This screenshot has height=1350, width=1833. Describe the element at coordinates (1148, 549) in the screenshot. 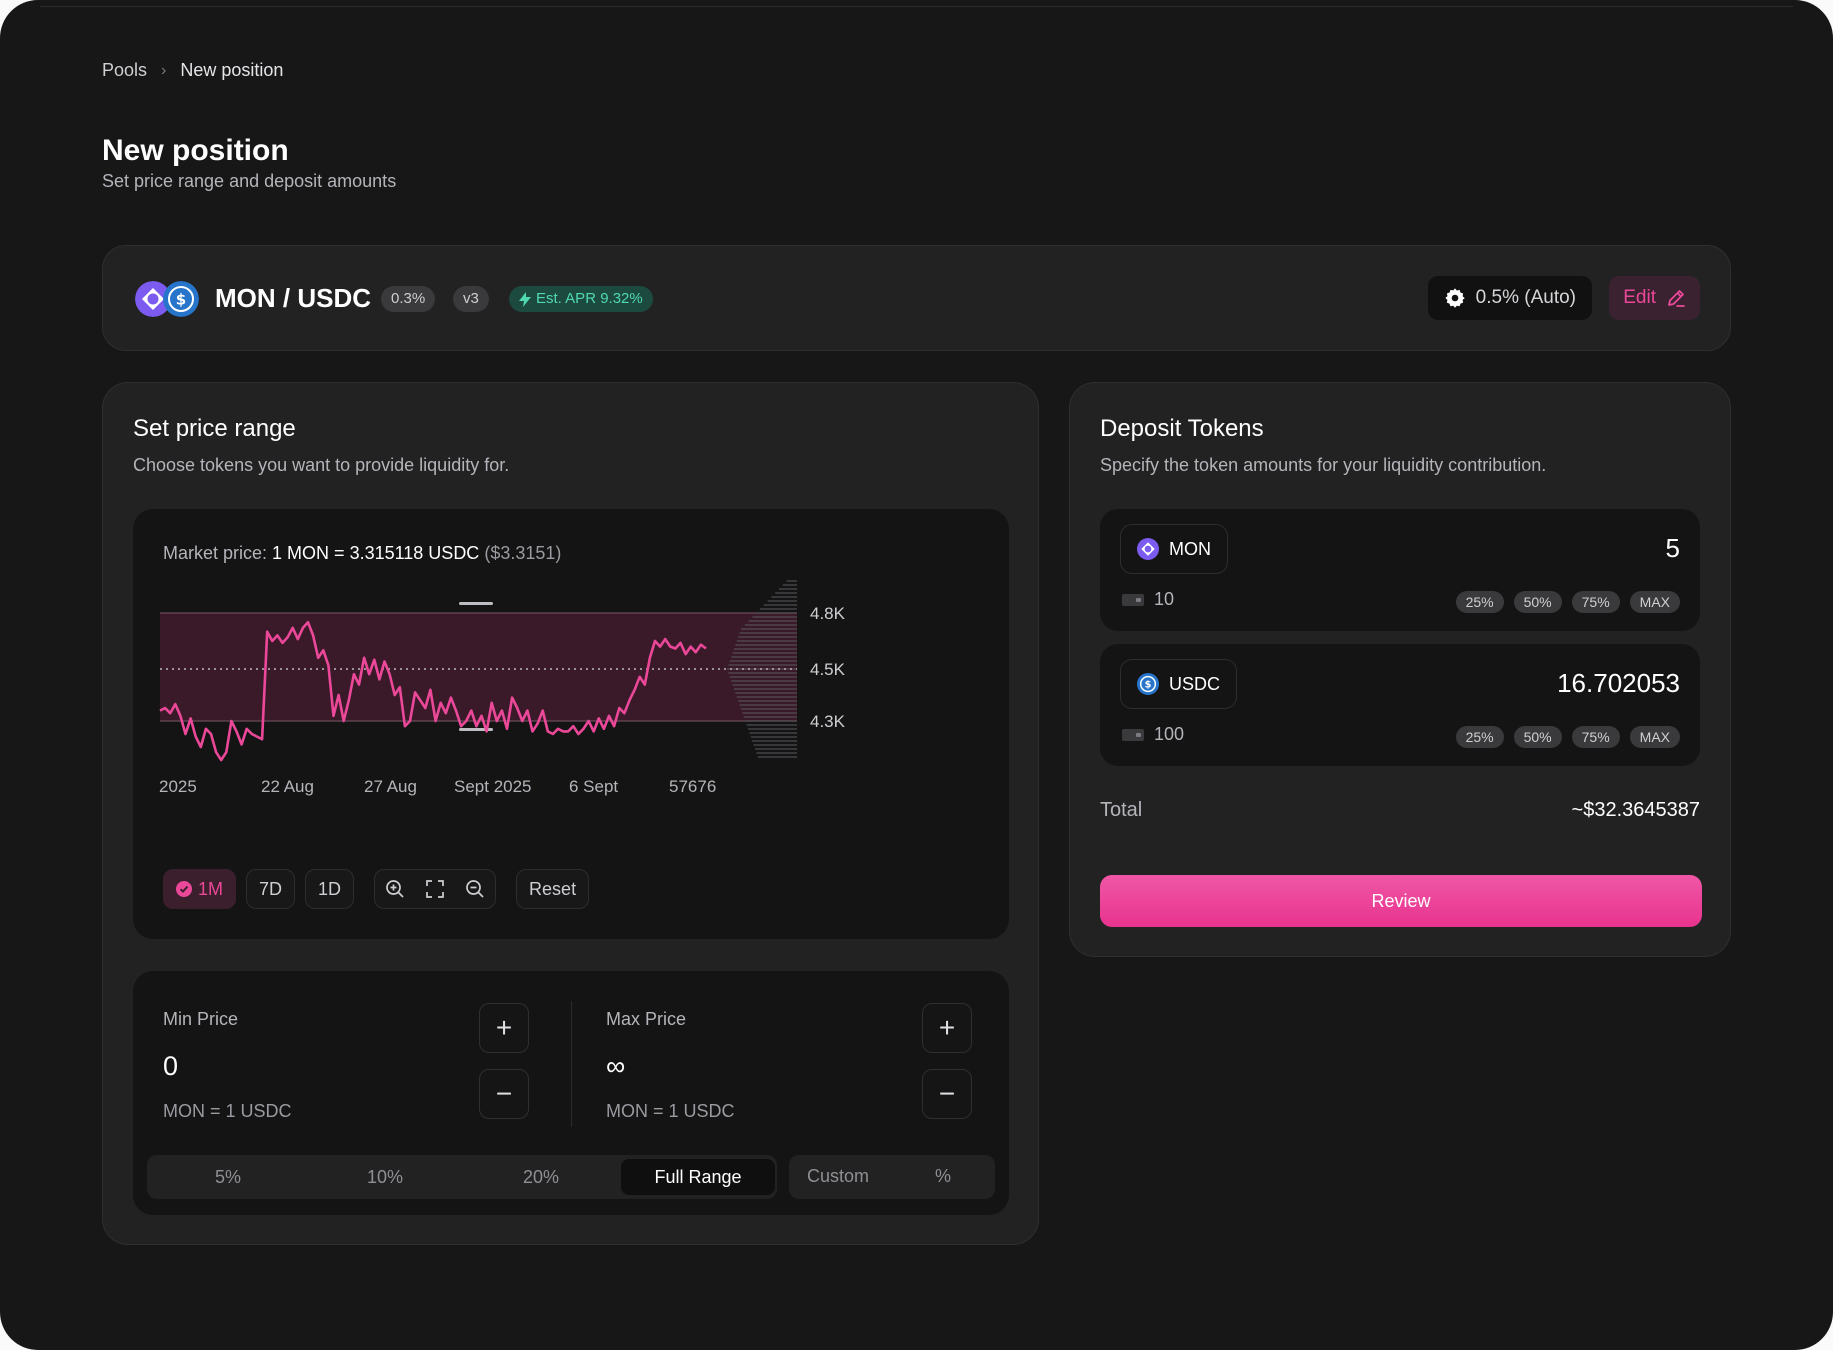

I see `mon-token-icon` at that location.